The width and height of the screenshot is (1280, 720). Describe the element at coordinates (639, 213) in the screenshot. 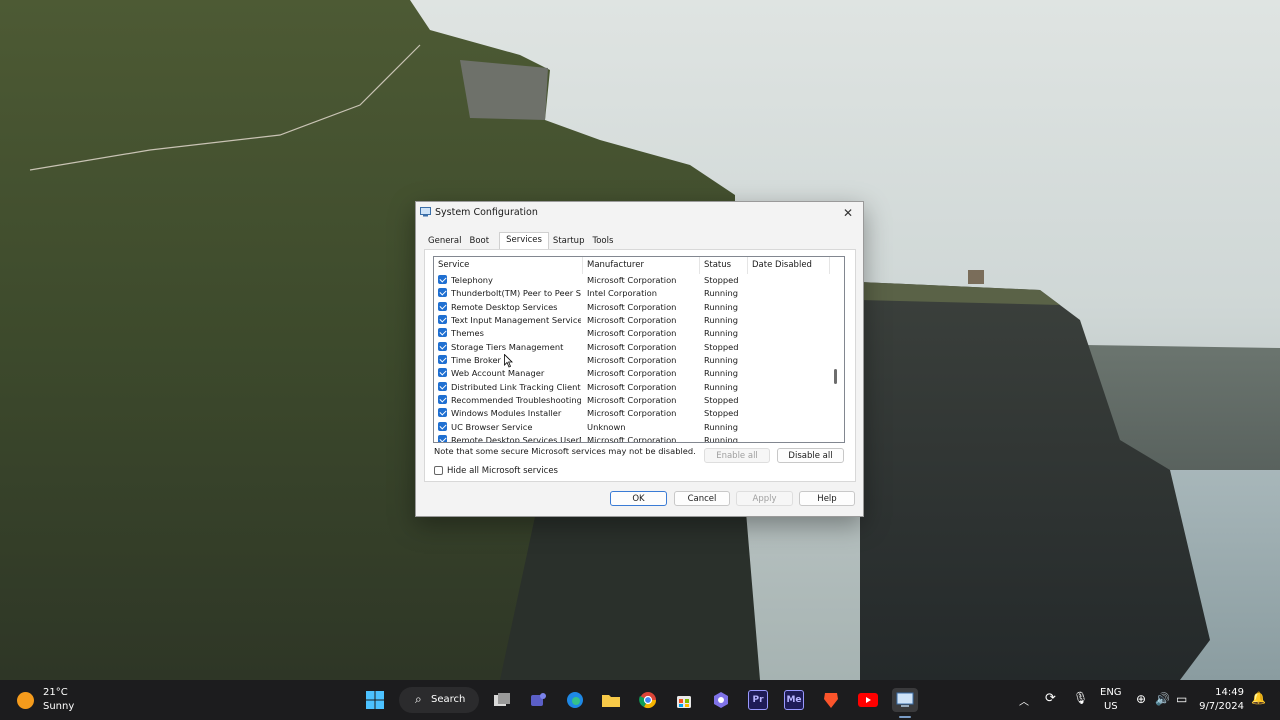

I see `dialog-titlebar: System Configuration ✕` at that location.